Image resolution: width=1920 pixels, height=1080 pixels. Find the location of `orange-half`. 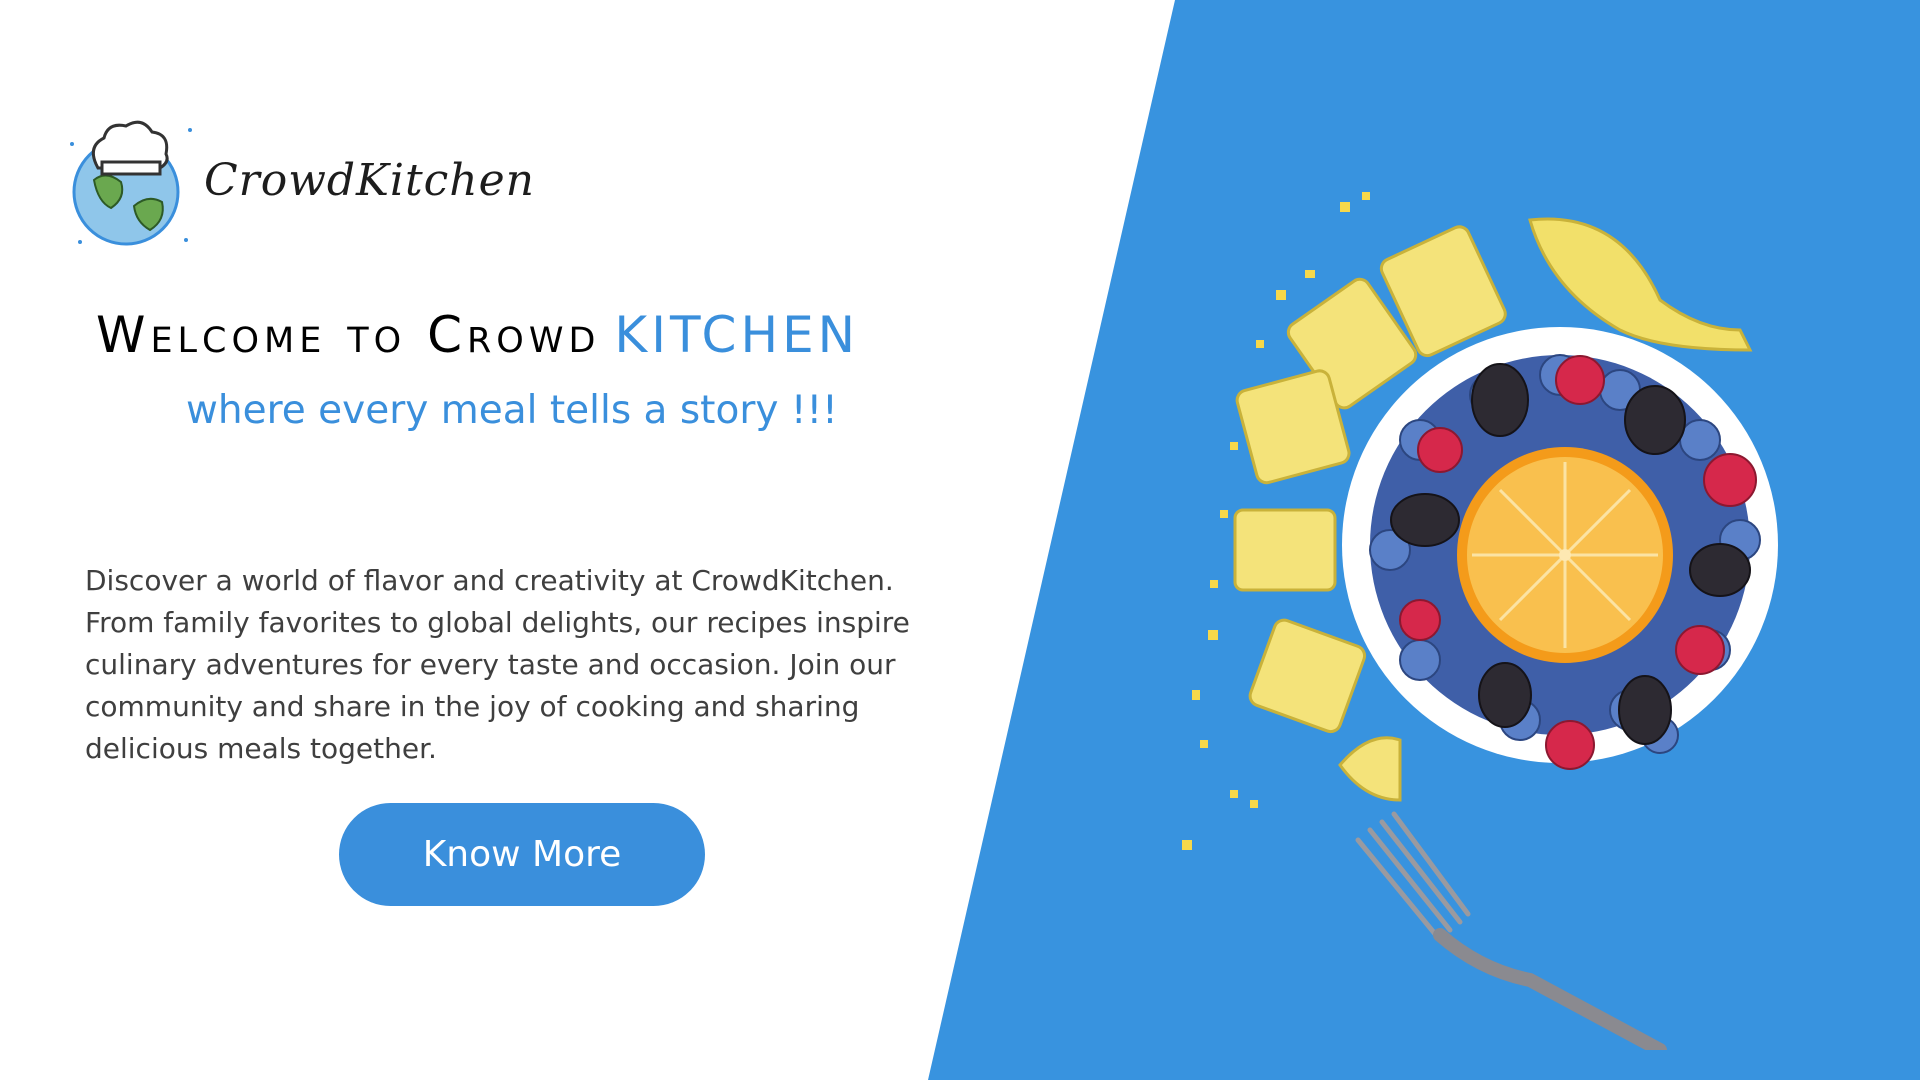

orange-half is located at coordinates (1565, 555).